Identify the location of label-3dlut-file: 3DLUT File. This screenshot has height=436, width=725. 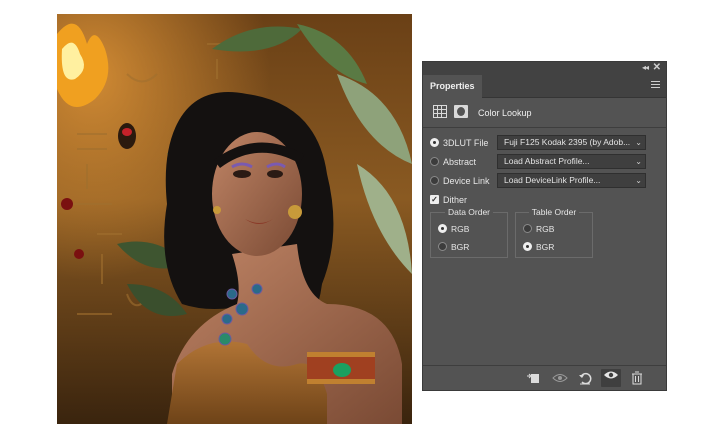
(466, 143).